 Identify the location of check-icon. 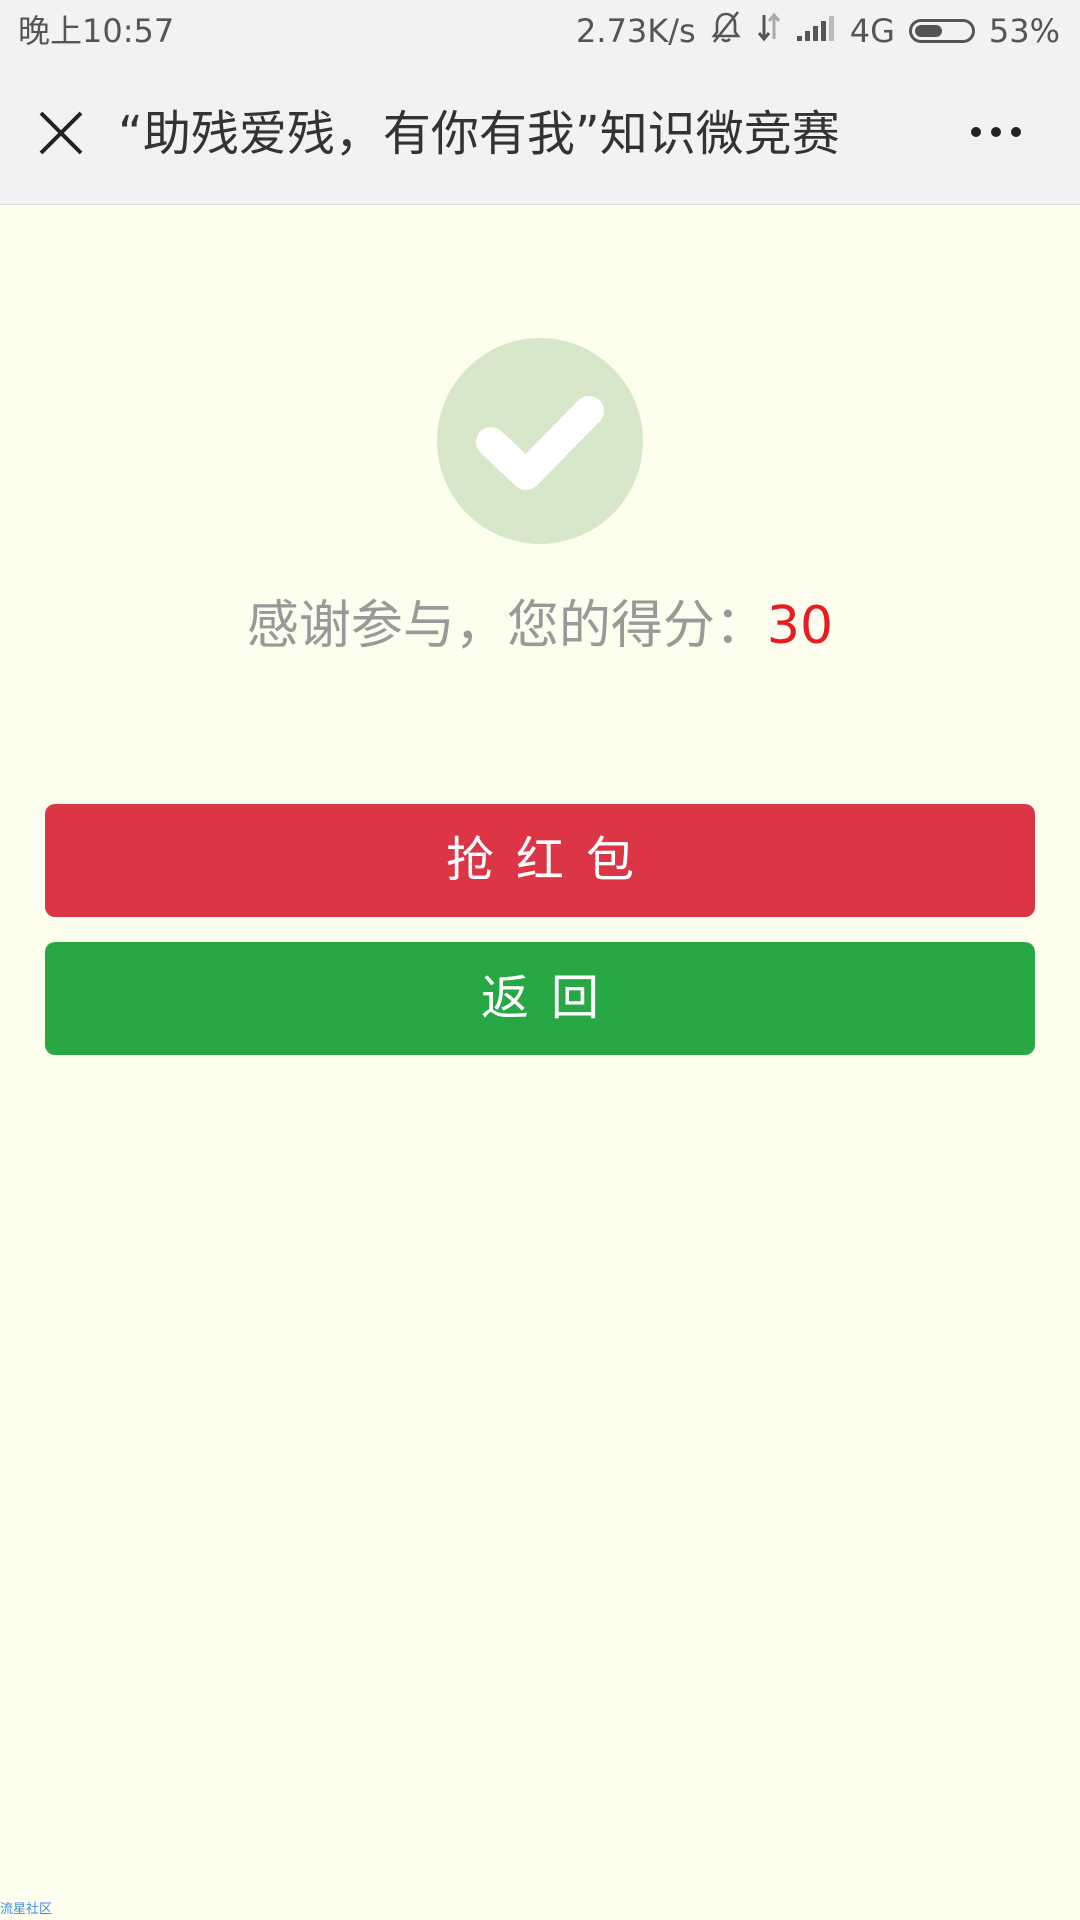
(540, 443).